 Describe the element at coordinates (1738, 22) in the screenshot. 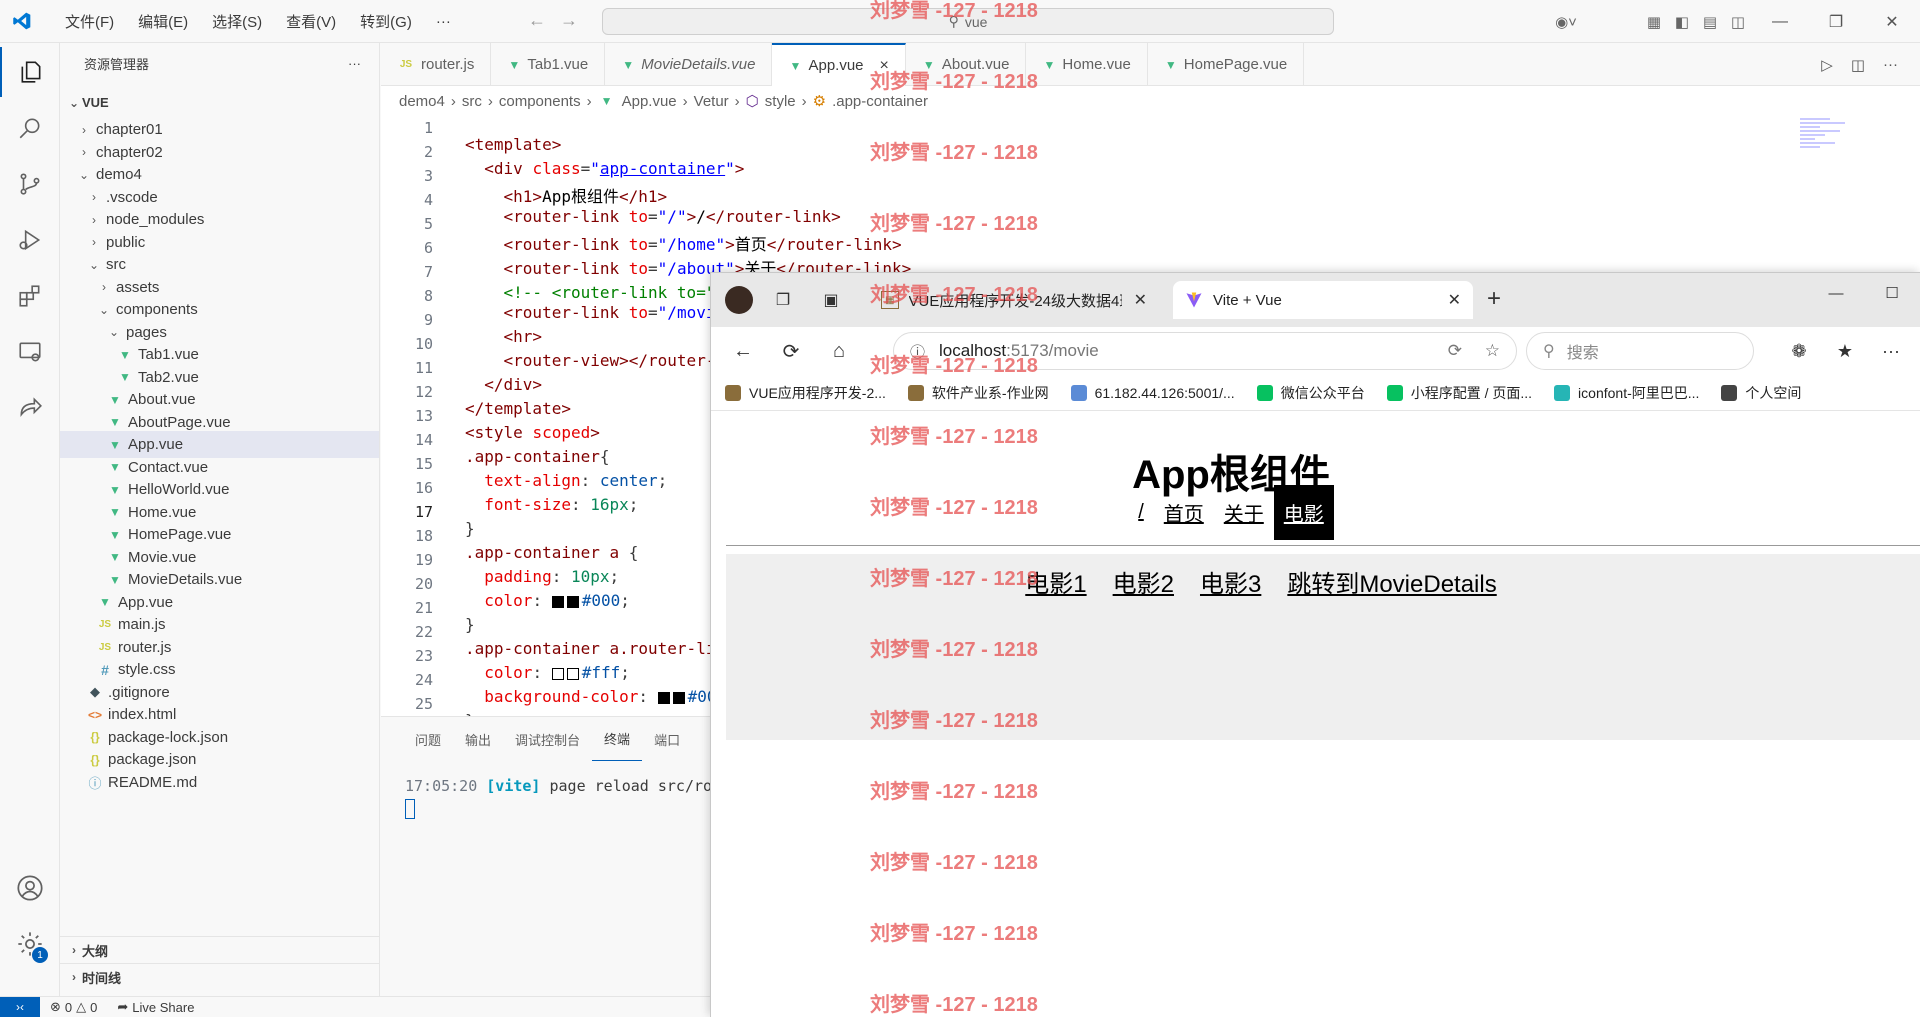

I see `toggle-secondary-sidebar-icon: ◫` at that location.